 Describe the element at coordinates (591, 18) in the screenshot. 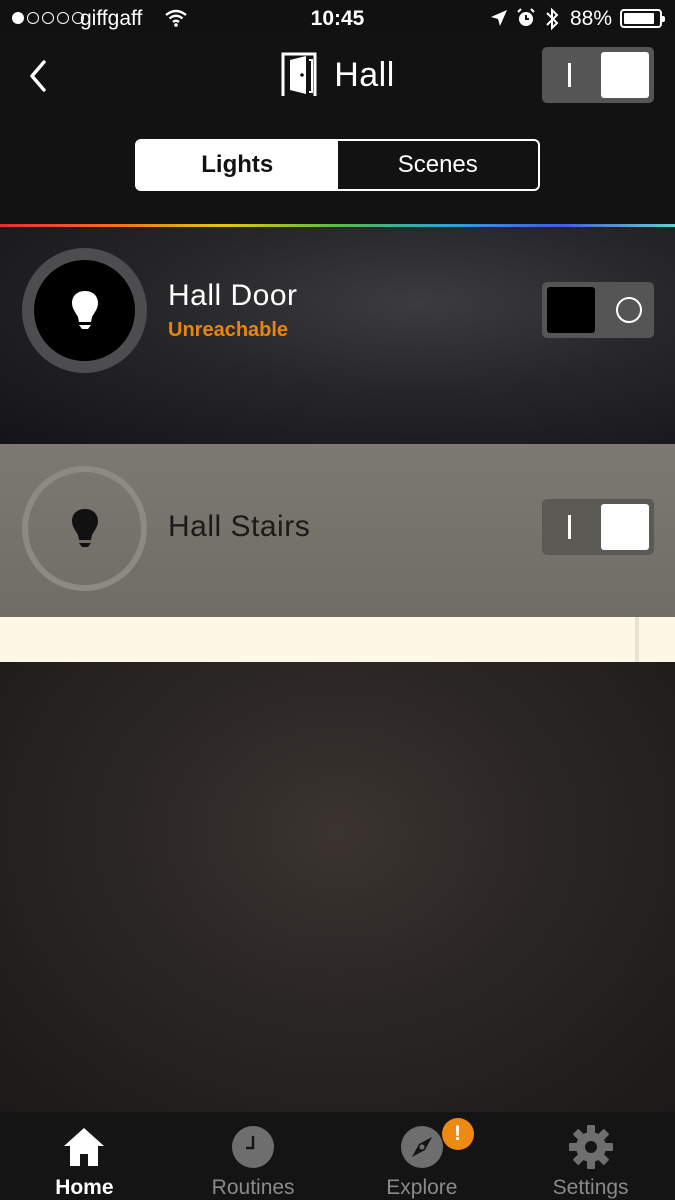

I see `battery-percent: 88%` at that location.